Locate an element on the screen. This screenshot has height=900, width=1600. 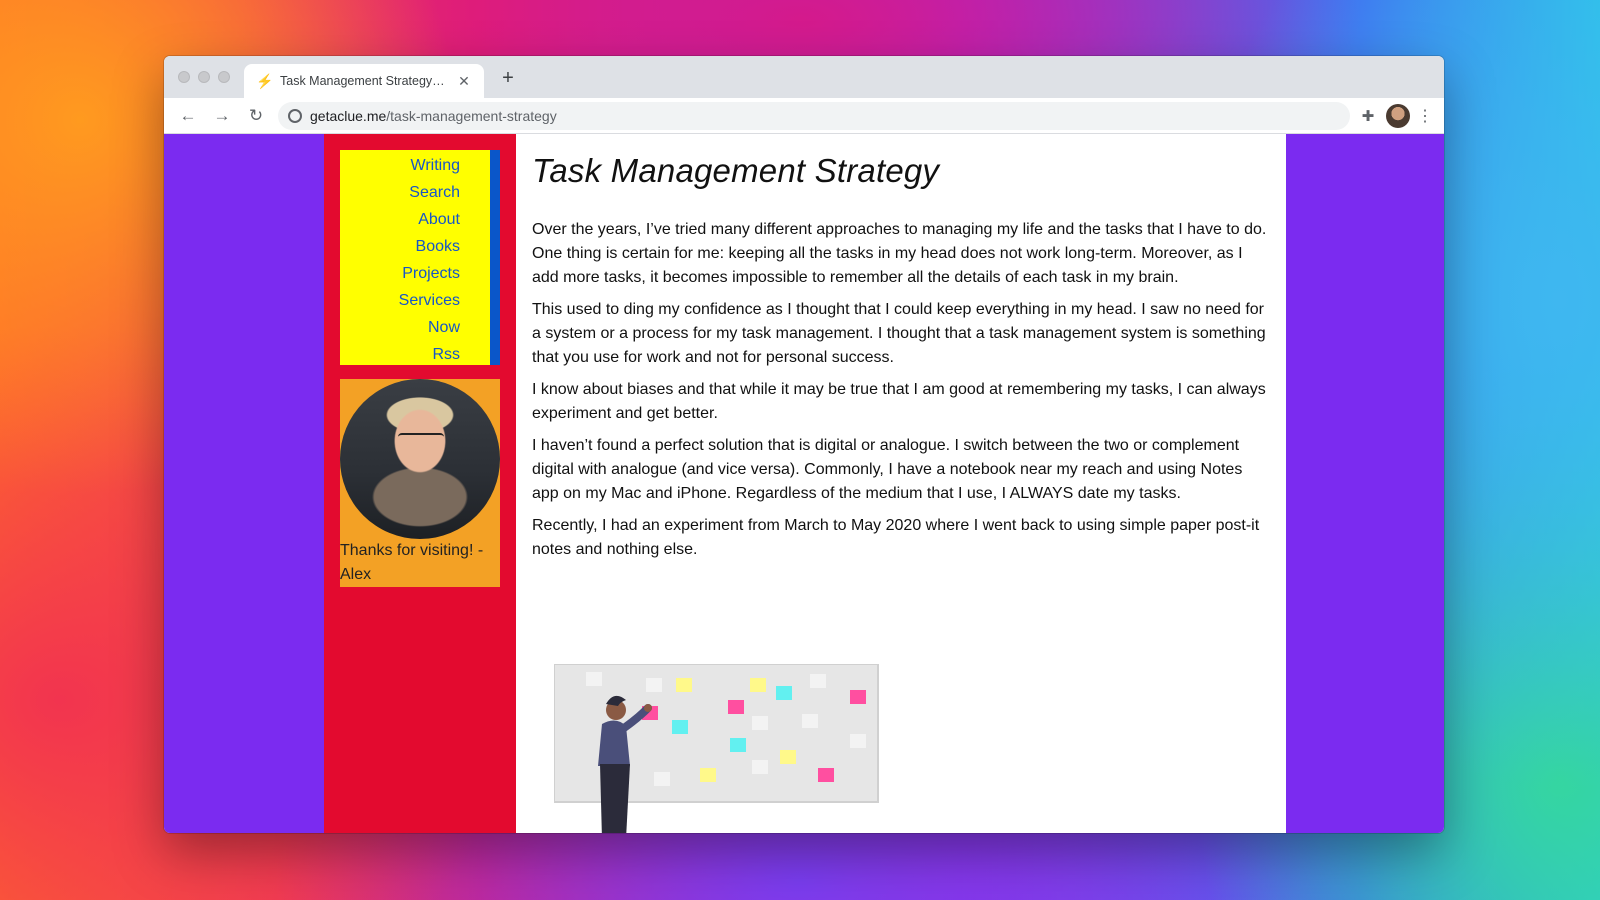
nav-link-books: Books is located at coordinates (438, 246).